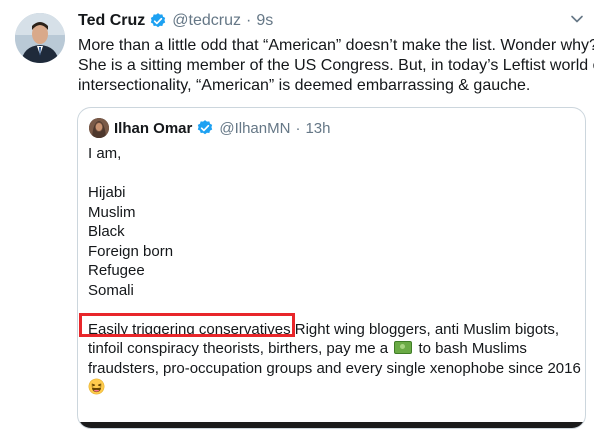 The image size is (594, 429). What do you see at coordinates (187, 325) in the screenshot?
I see `highlight-box` at bounding box center [187, 325].